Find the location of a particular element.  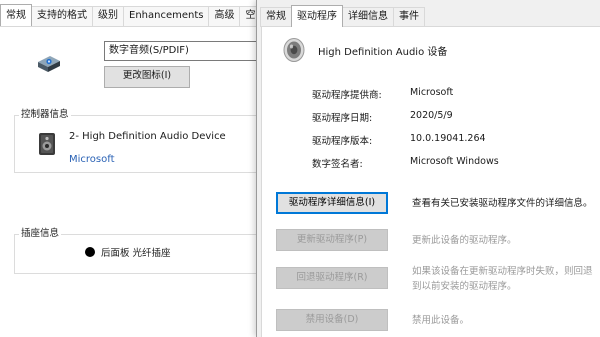

tab-levels: 级别 is located at coordinates (108, 16).